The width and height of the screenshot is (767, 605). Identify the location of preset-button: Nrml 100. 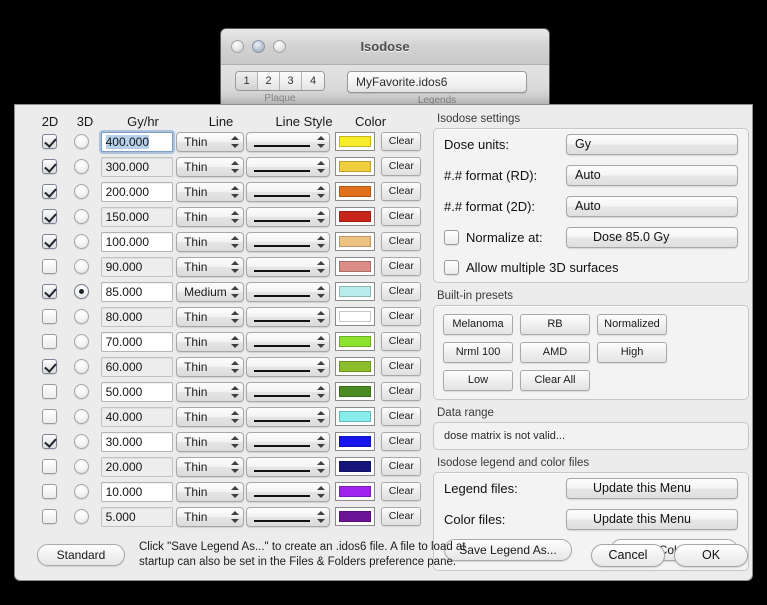
(478, 352).